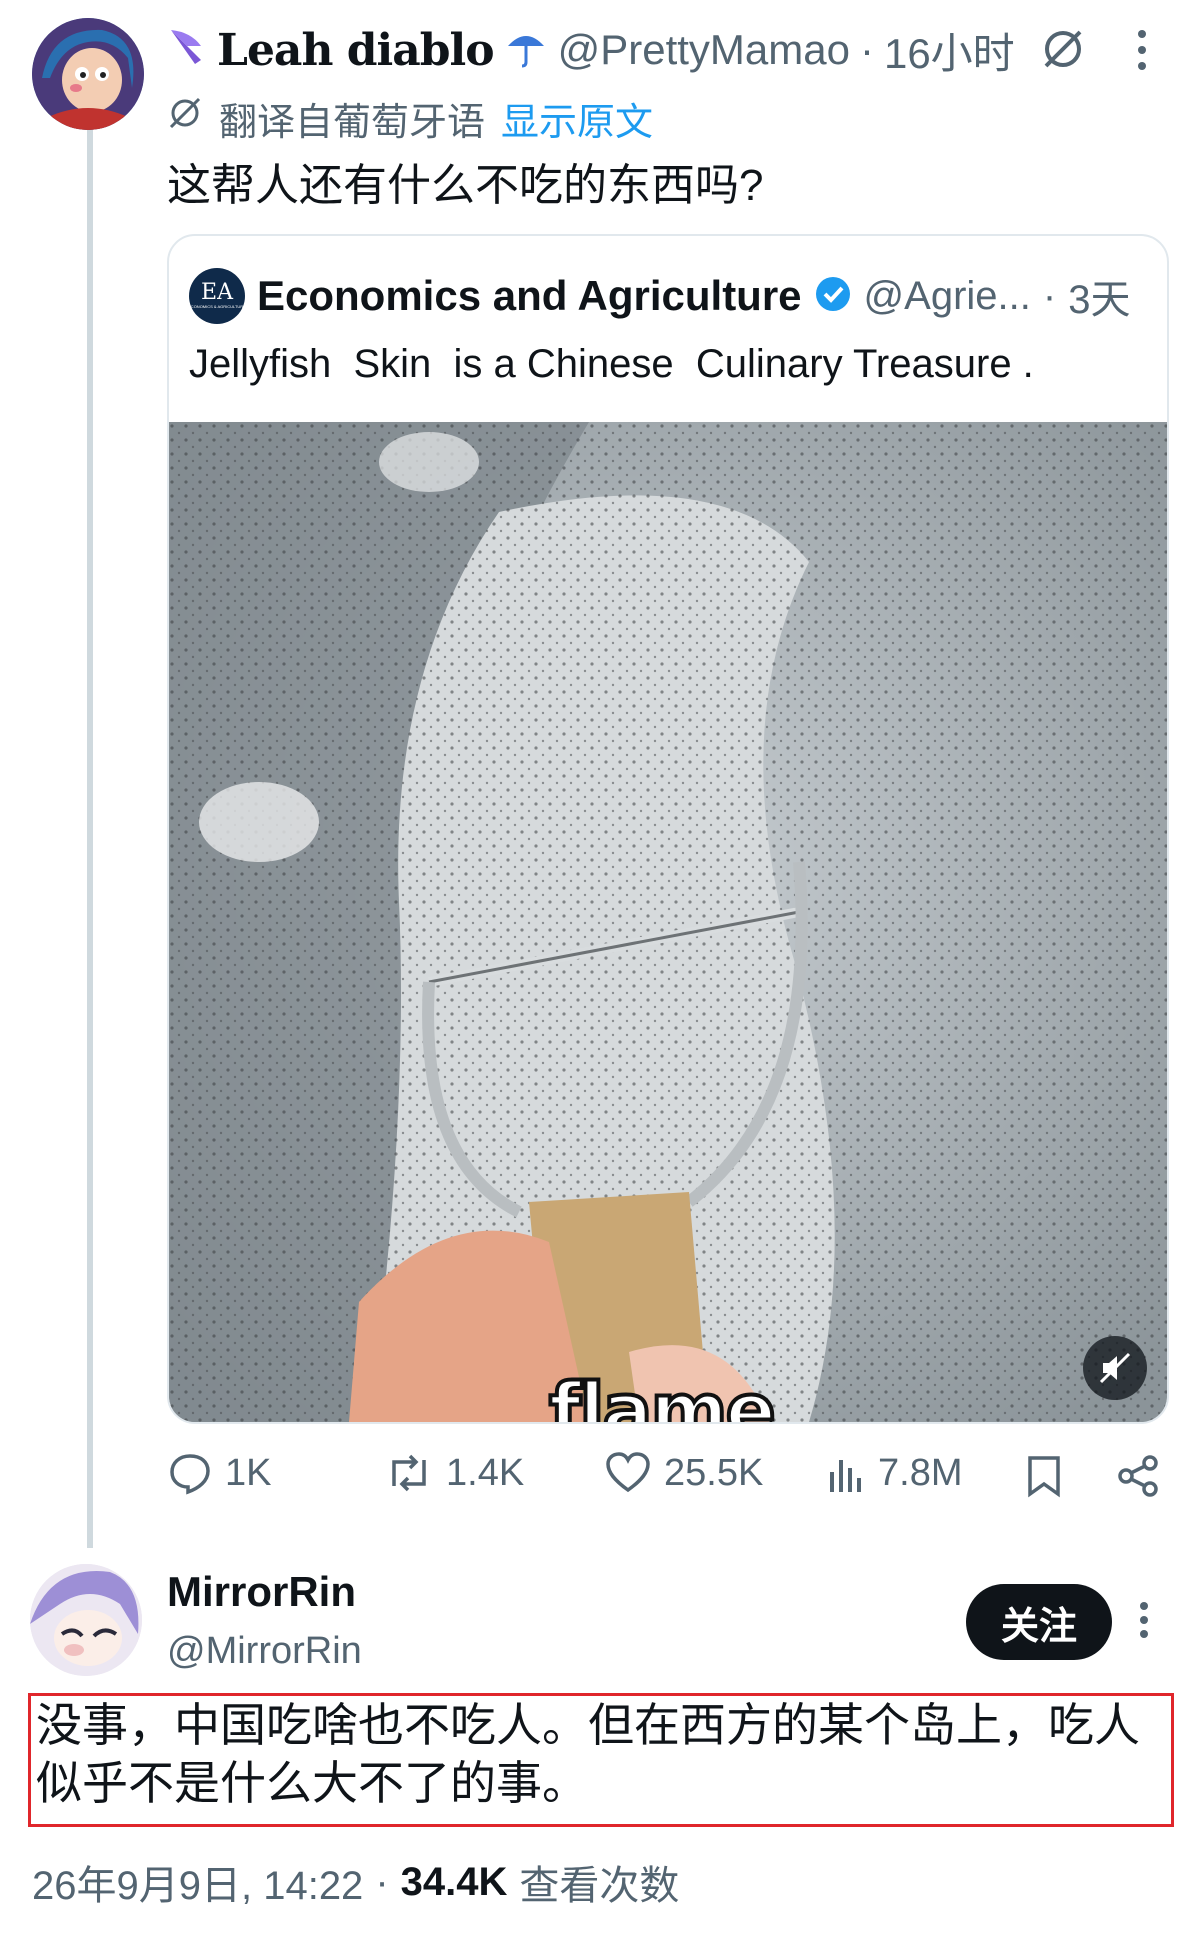 Image resolution: width=1200 pixels, height=1959 pixels. I want to click on tweet-time: 16小时, so click(949, 50).